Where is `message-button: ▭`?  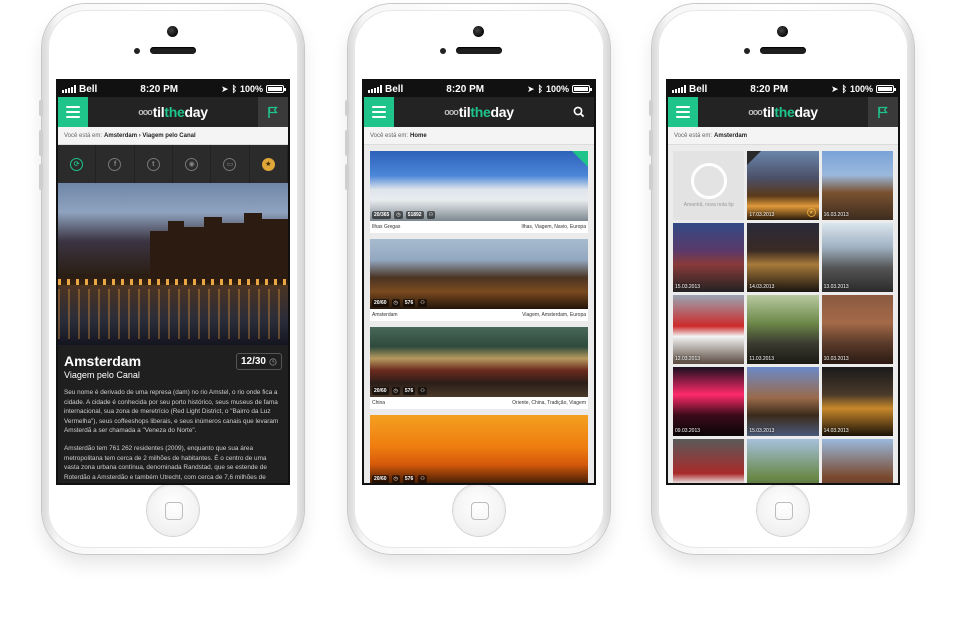 message-button: ▭ is located at coordinates (230, 164).